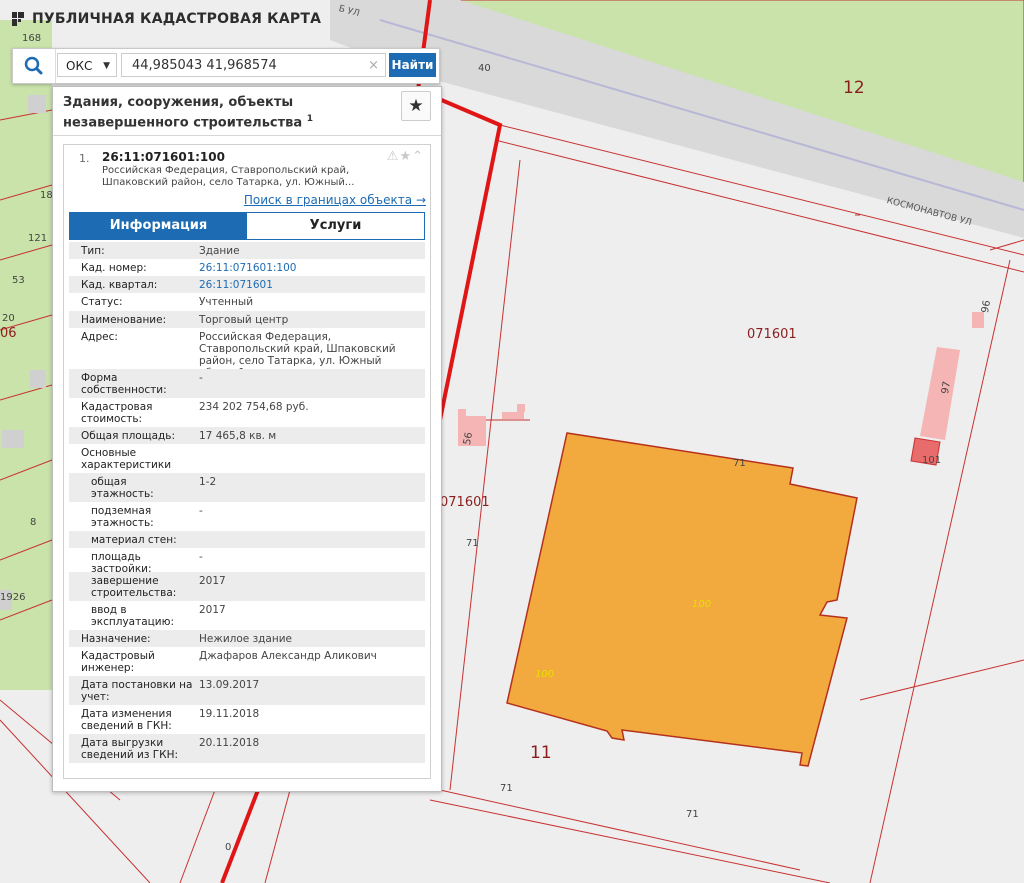 The image size is (1024, 883). Describe the element at coordinates (772, 334) in the screenshot. I see `block-label-071601: 071601` at that location.